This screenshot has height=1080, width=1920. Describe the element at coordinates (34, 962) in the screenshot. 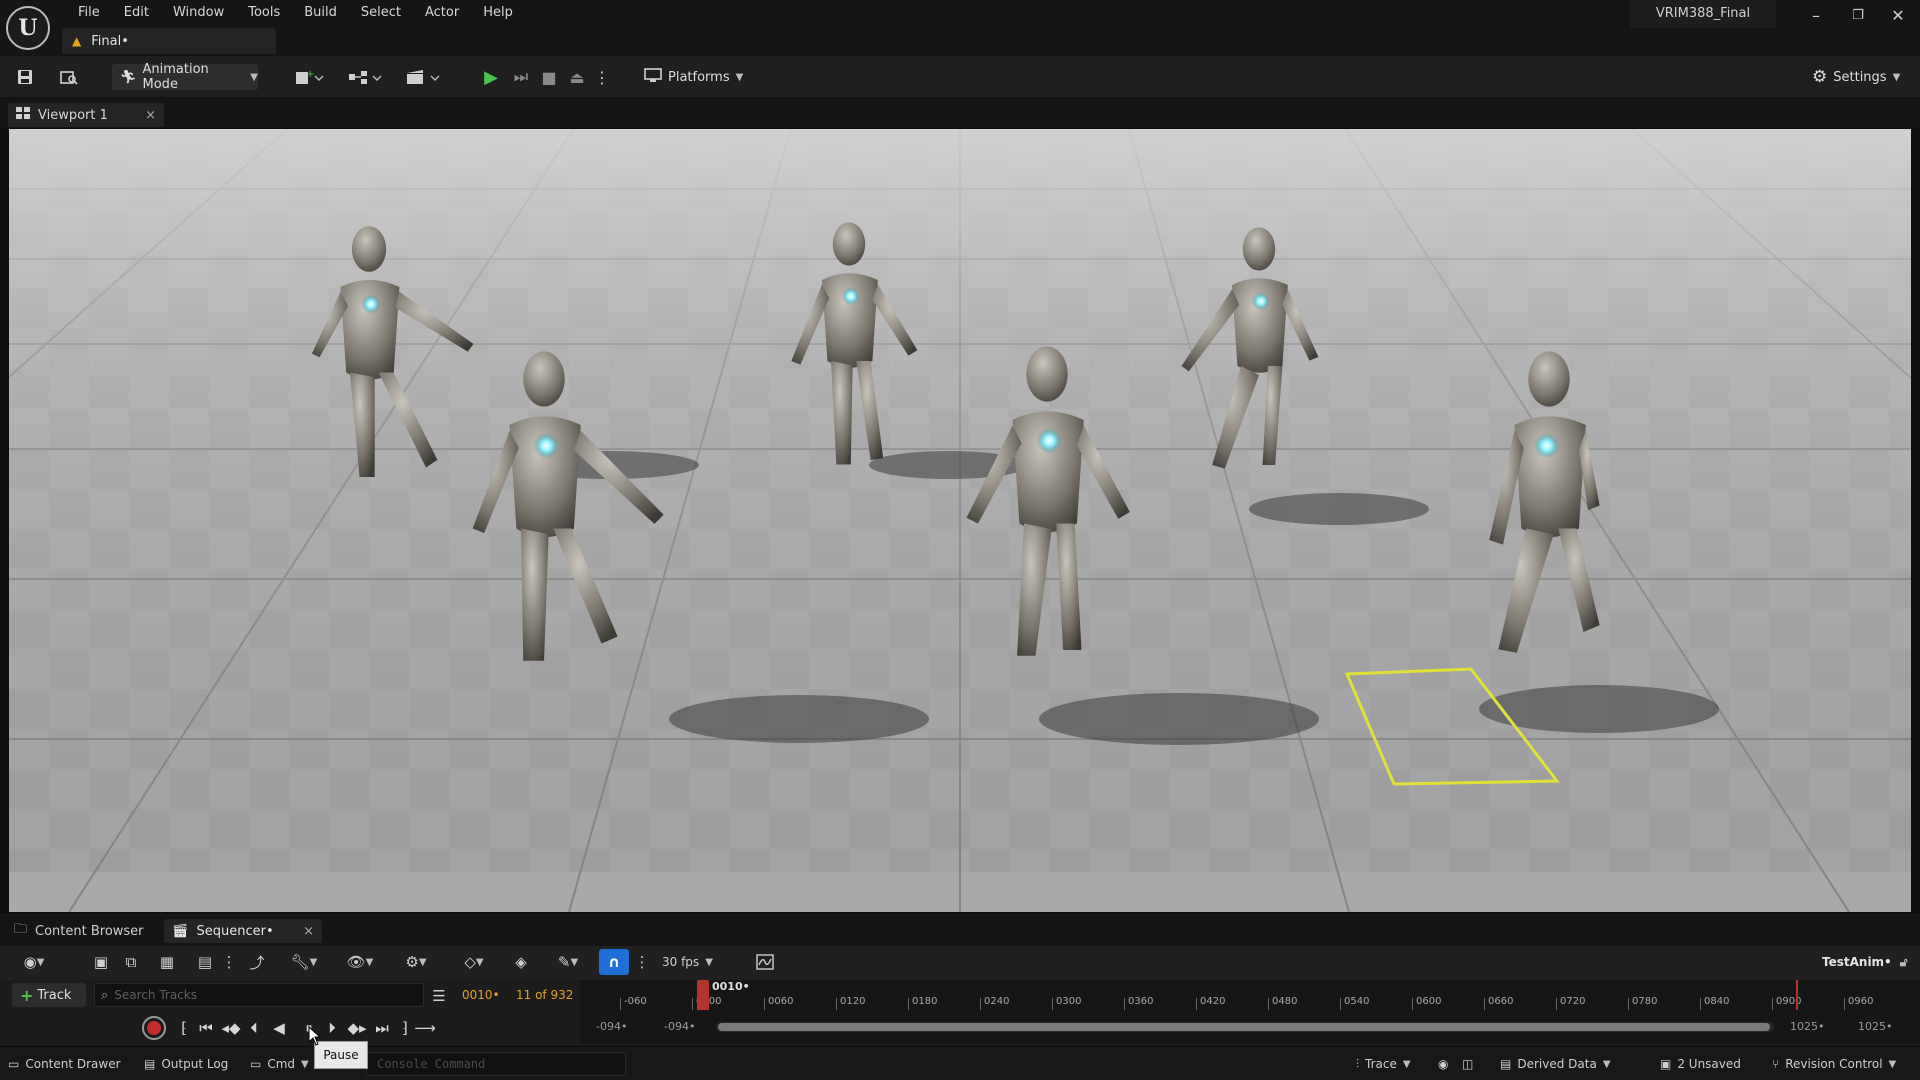

I see `world-icon: ◉ ▼` at that location.